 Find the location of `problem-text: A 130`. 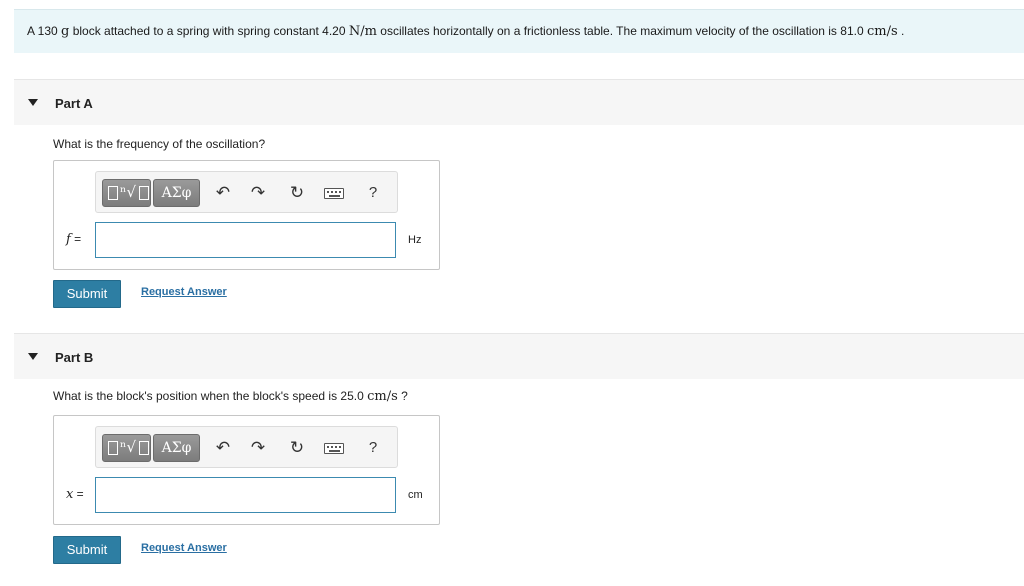

problem-text: A 130 is located at coordinates (44, 31).